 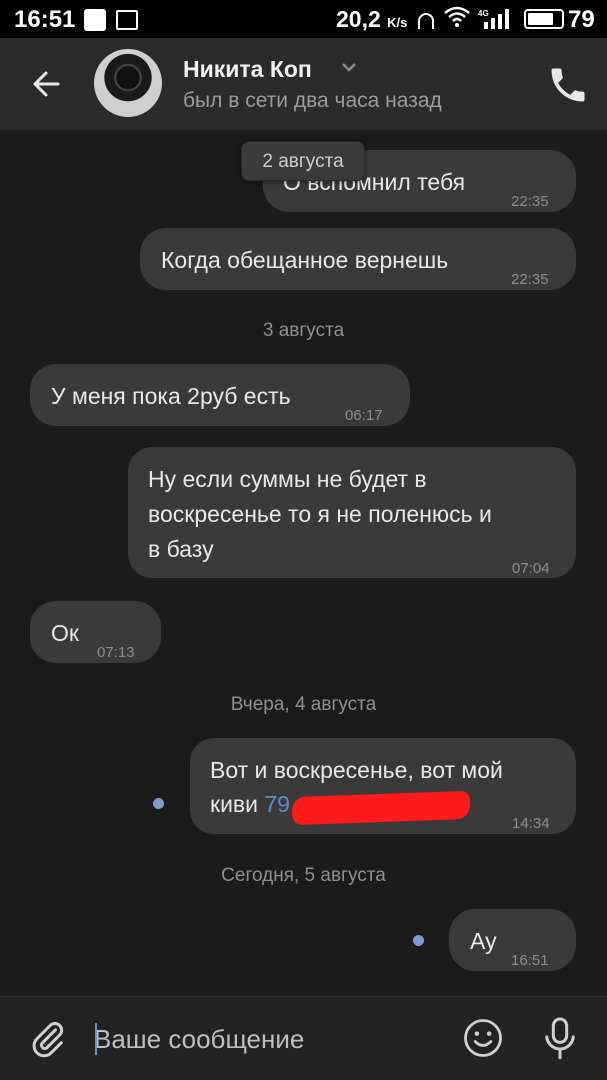 I want to click on network-type: 4G, so click(x=483, y=13).